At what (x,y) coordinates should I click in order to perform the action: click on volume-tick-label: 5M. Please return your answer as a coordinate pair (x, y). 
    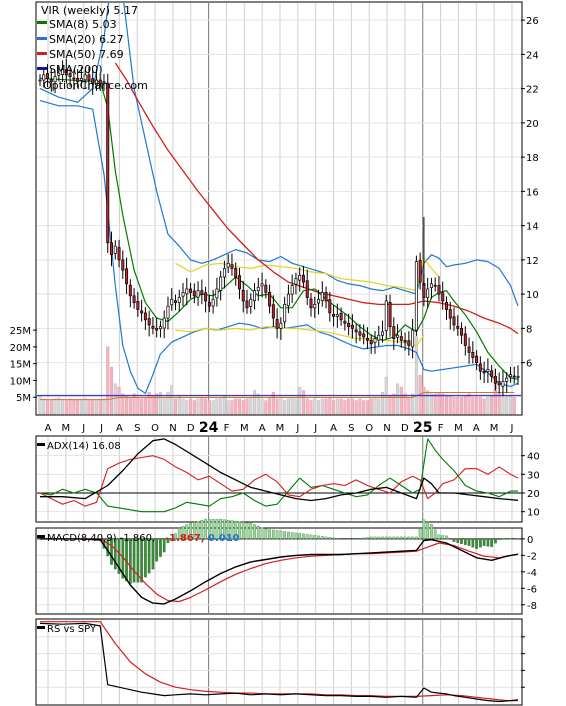
    Looking at the image, I should click on (23, 398).